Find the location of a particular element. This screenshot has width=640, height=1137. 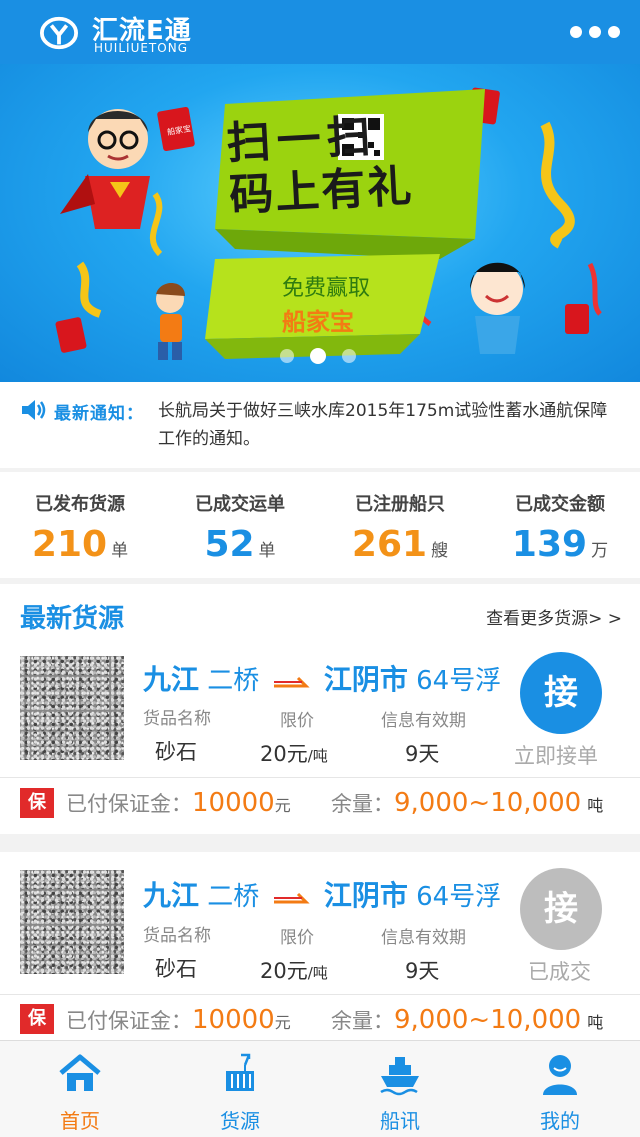

accept-order-label: 立即接单 is located at coordinates (556, 755).